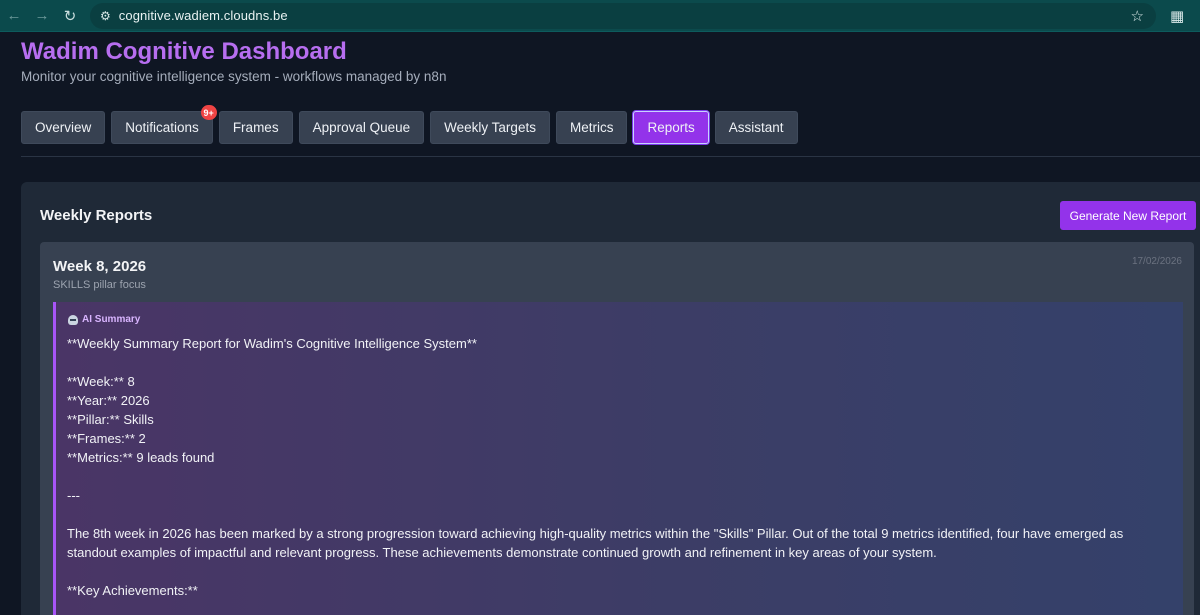 The image size is (1200, 615). I want to click on ai-summary-label: AI Summary, so click(104, 319).